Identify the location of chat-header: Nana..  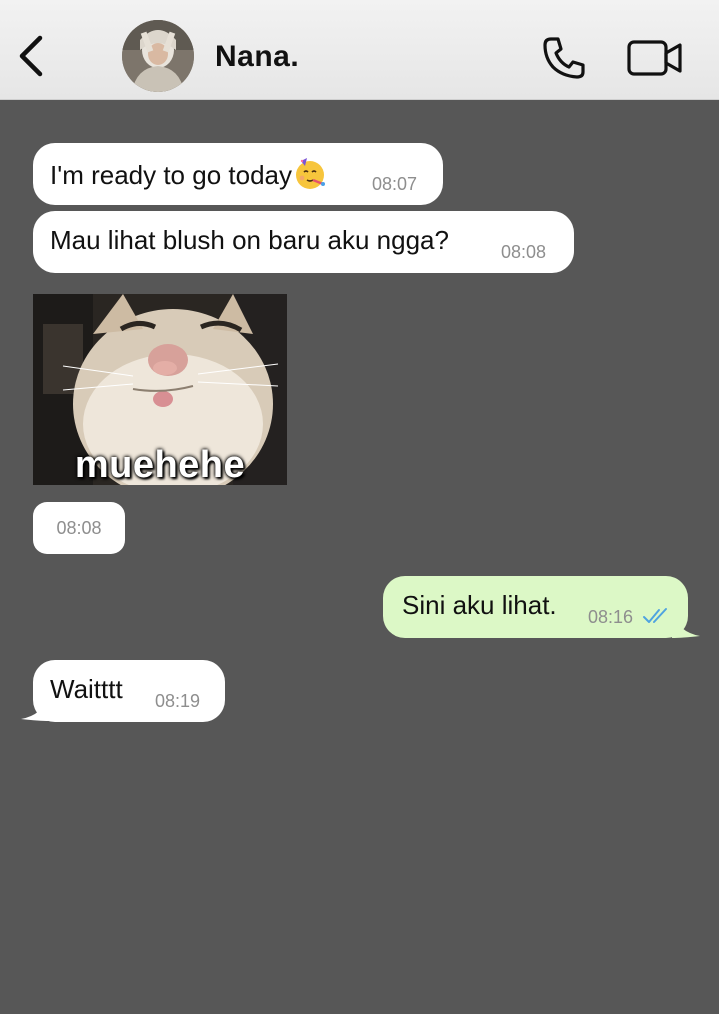
(359, 50).